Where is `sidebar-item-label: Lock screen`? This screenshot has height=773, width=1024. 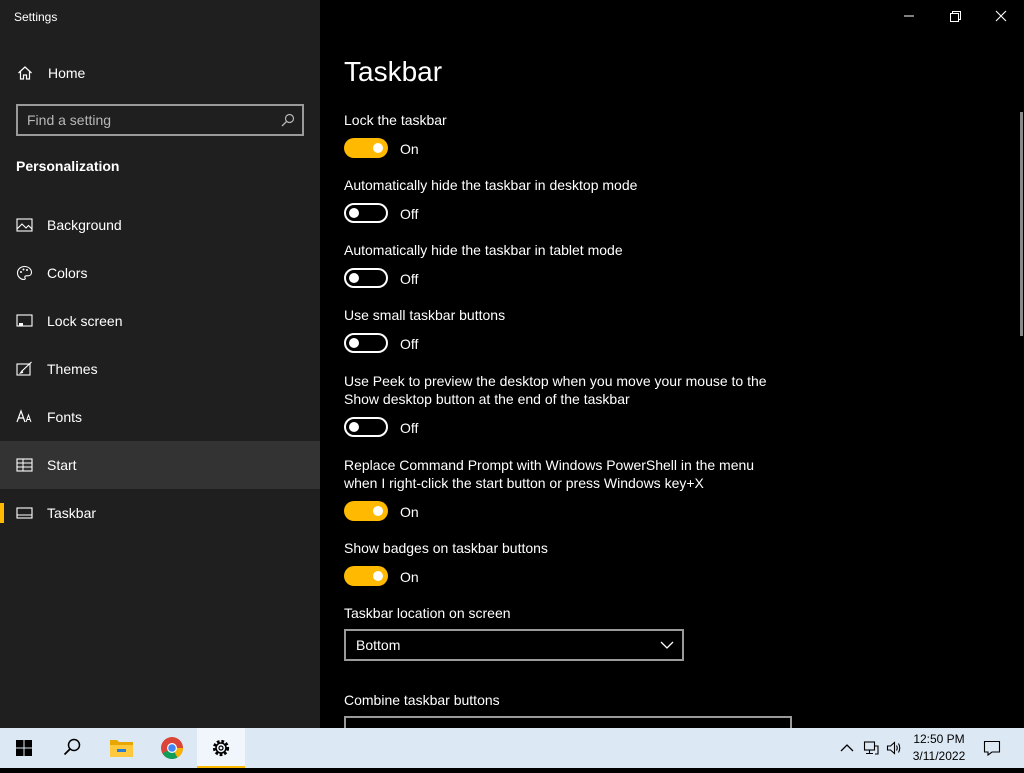 sidebar-item-label: Lock screen is located at coordinates (85, 321).